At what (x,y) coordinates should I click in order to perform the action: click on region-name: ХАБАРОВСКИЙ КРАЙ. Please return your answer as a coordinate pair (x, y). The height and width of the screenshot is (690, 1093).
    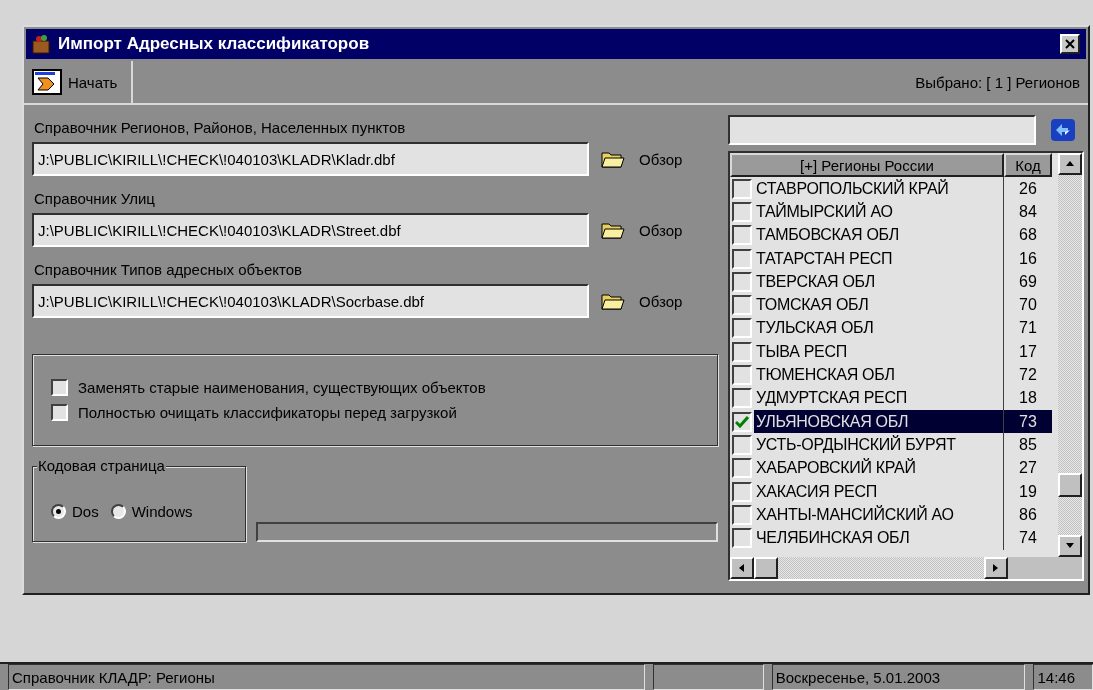
    Looking at the image, I should click on (879, 468).